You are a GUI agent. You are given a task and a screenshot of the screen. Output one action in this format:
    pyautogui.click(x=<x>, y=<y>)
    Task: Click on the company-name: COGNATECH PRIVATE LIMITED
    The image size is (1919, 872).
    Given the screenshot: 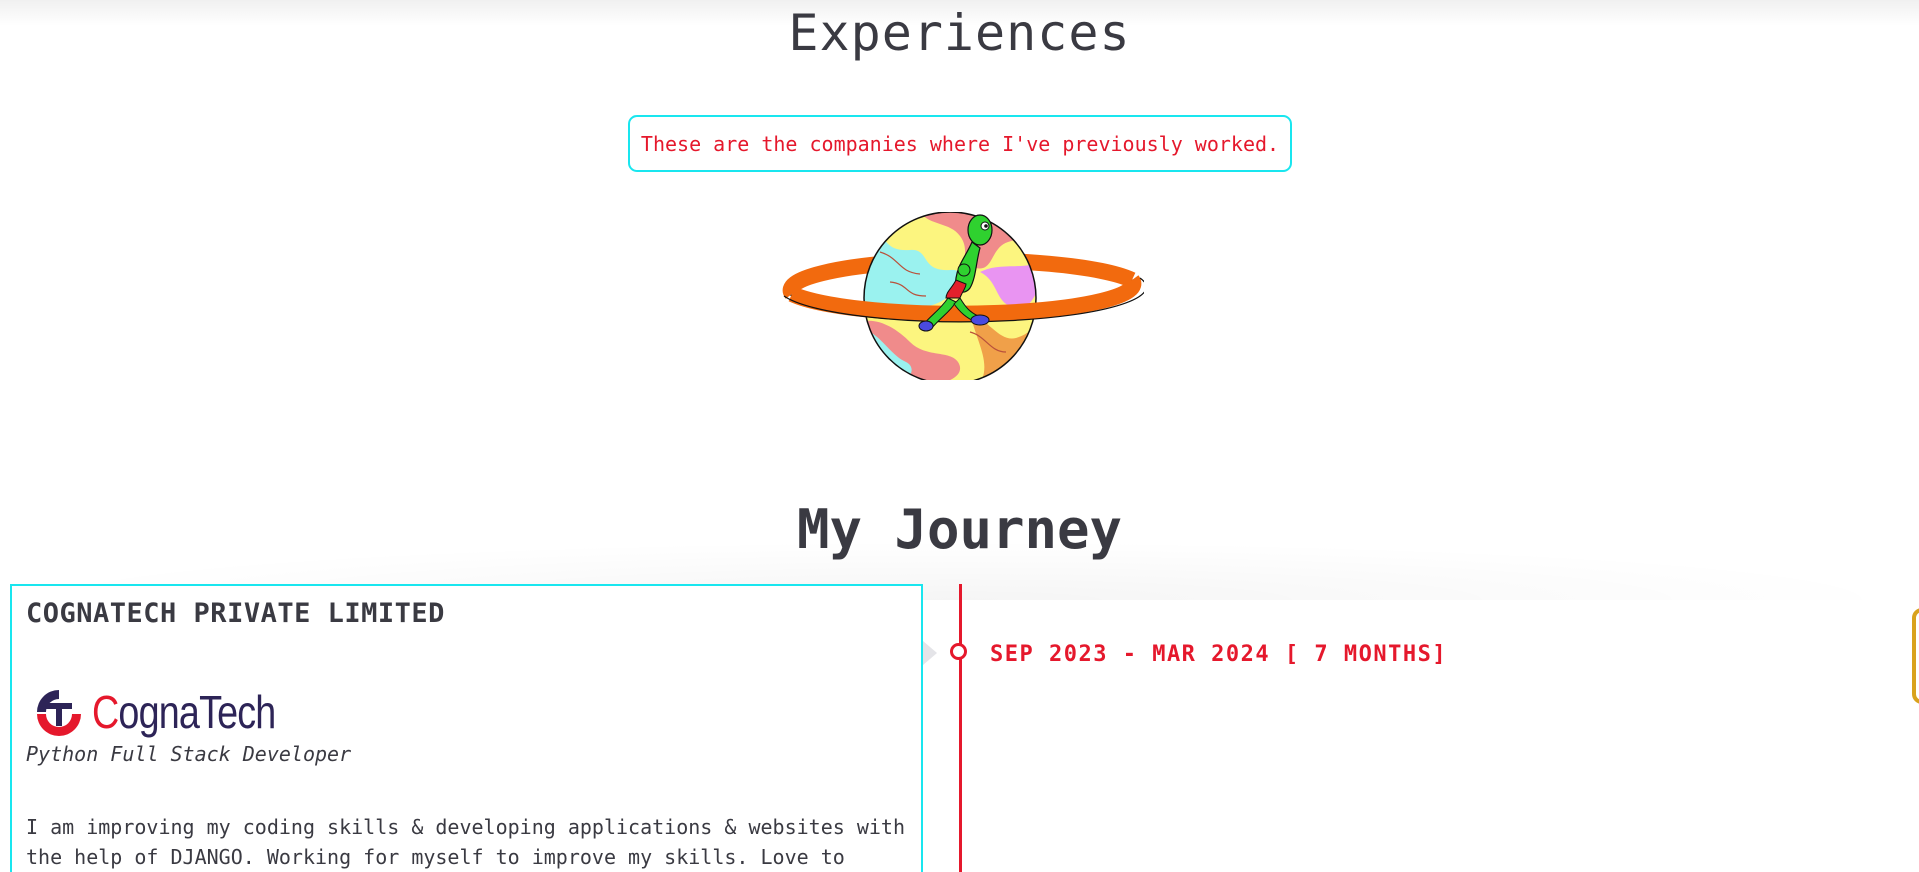 What is the action you would take?
    pyautogui.click(x=235, y=613)
    